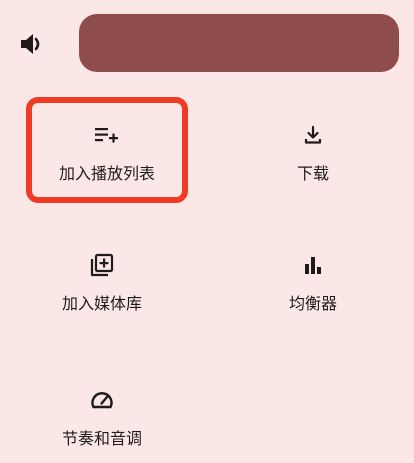  Describe the element at coordinates (33, 44) in the screenshot. I see `volume-up-icon` at that location.